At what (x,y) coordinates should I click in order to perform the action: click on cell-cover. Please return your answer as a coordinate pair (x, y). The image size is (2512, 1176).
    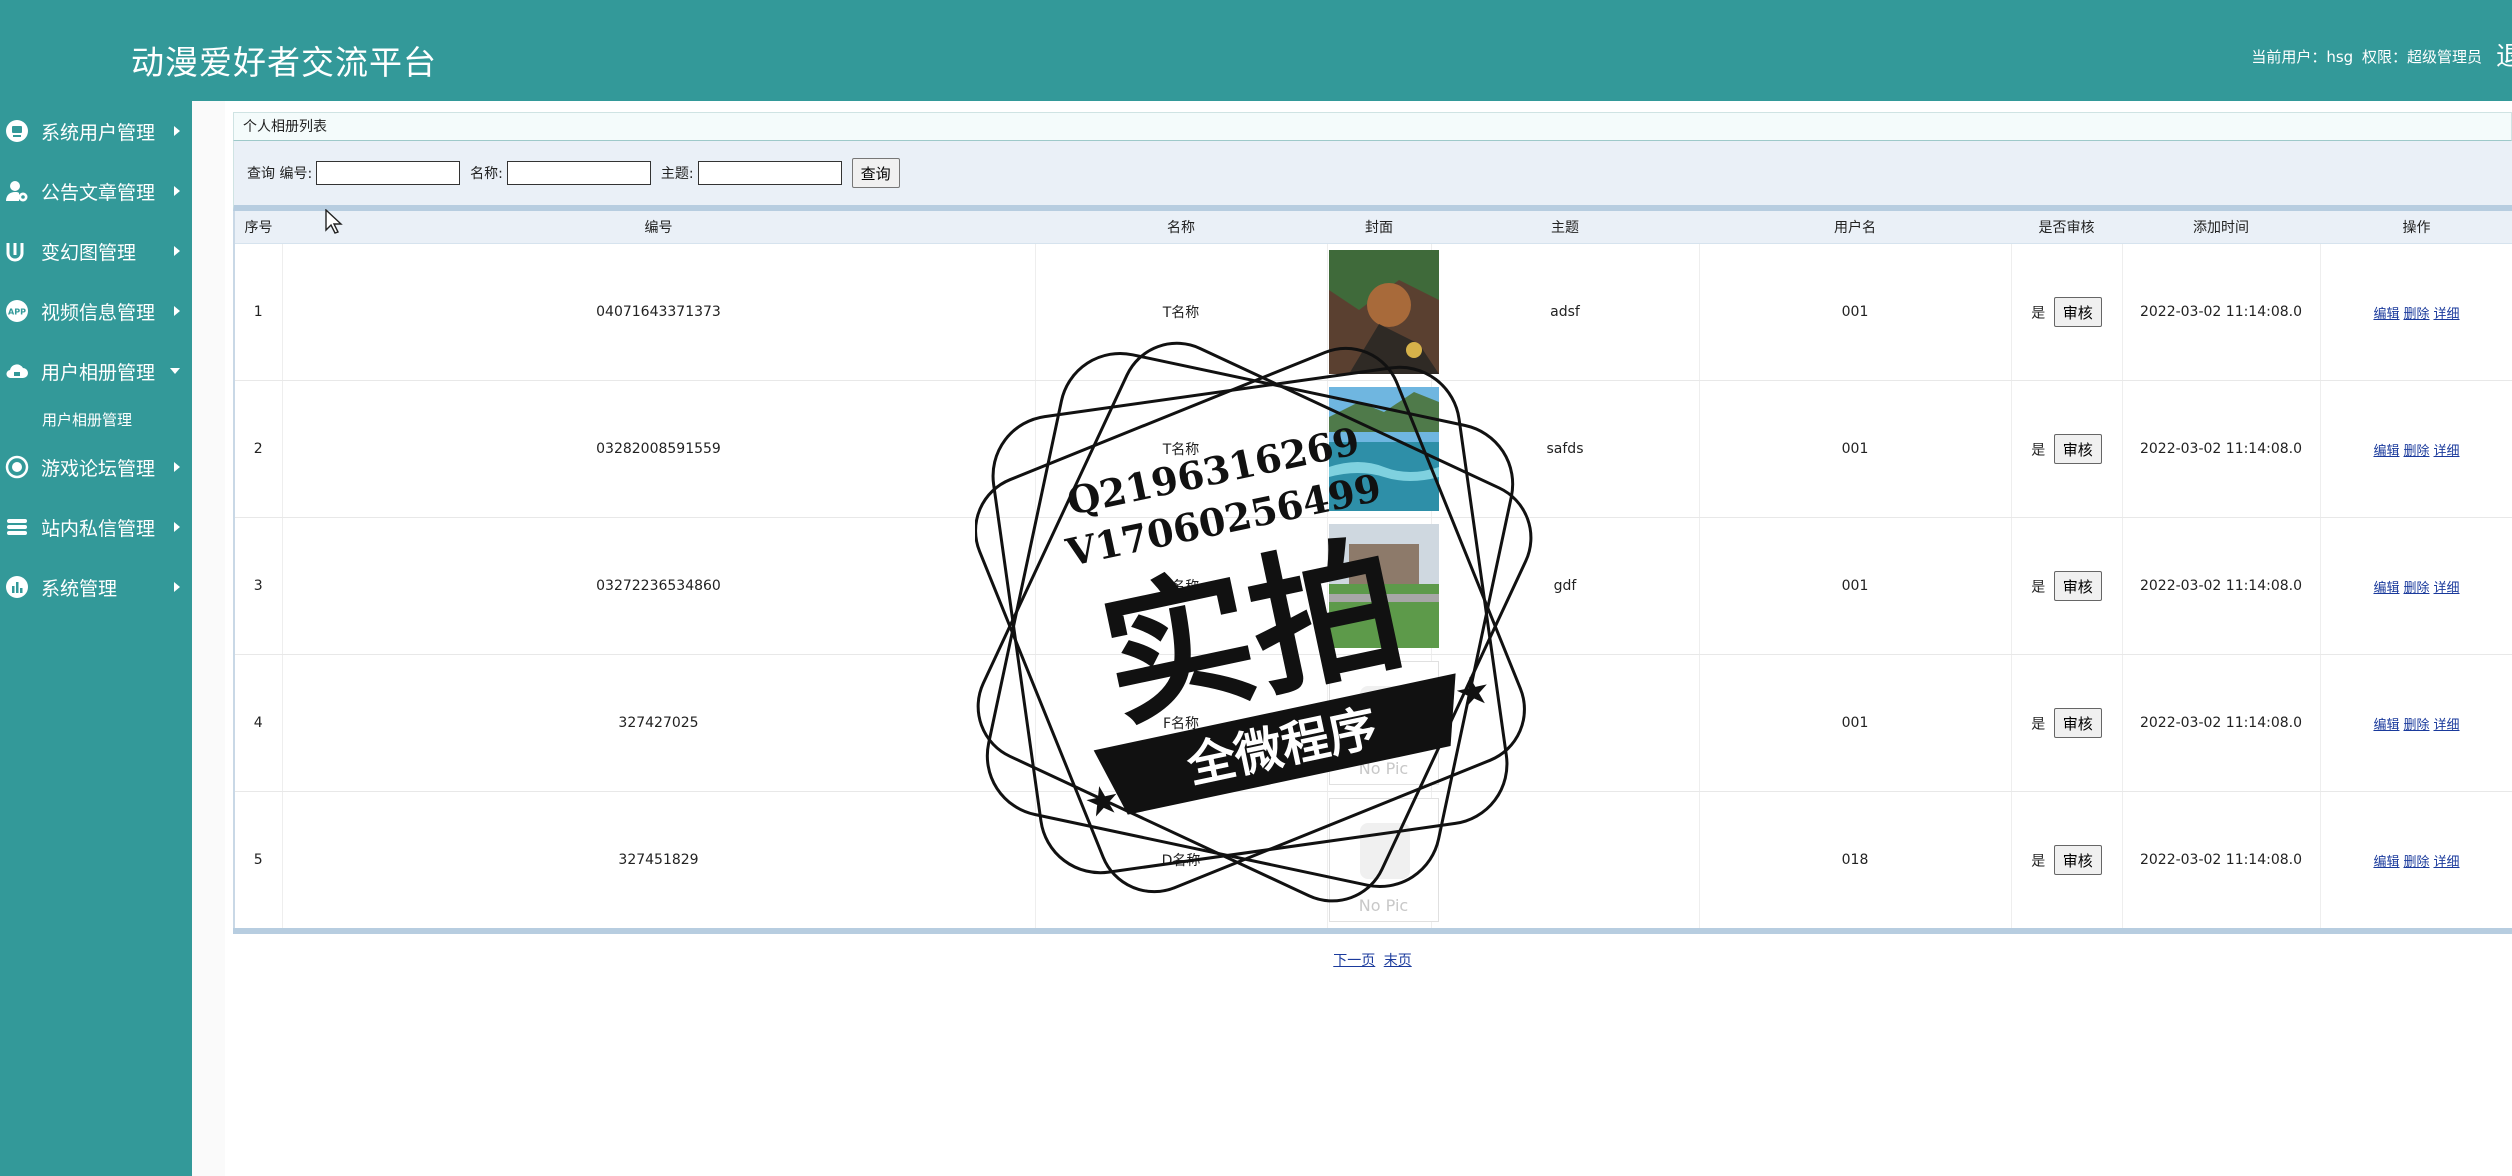
    Looking at the image, I should click on (1383, 586).